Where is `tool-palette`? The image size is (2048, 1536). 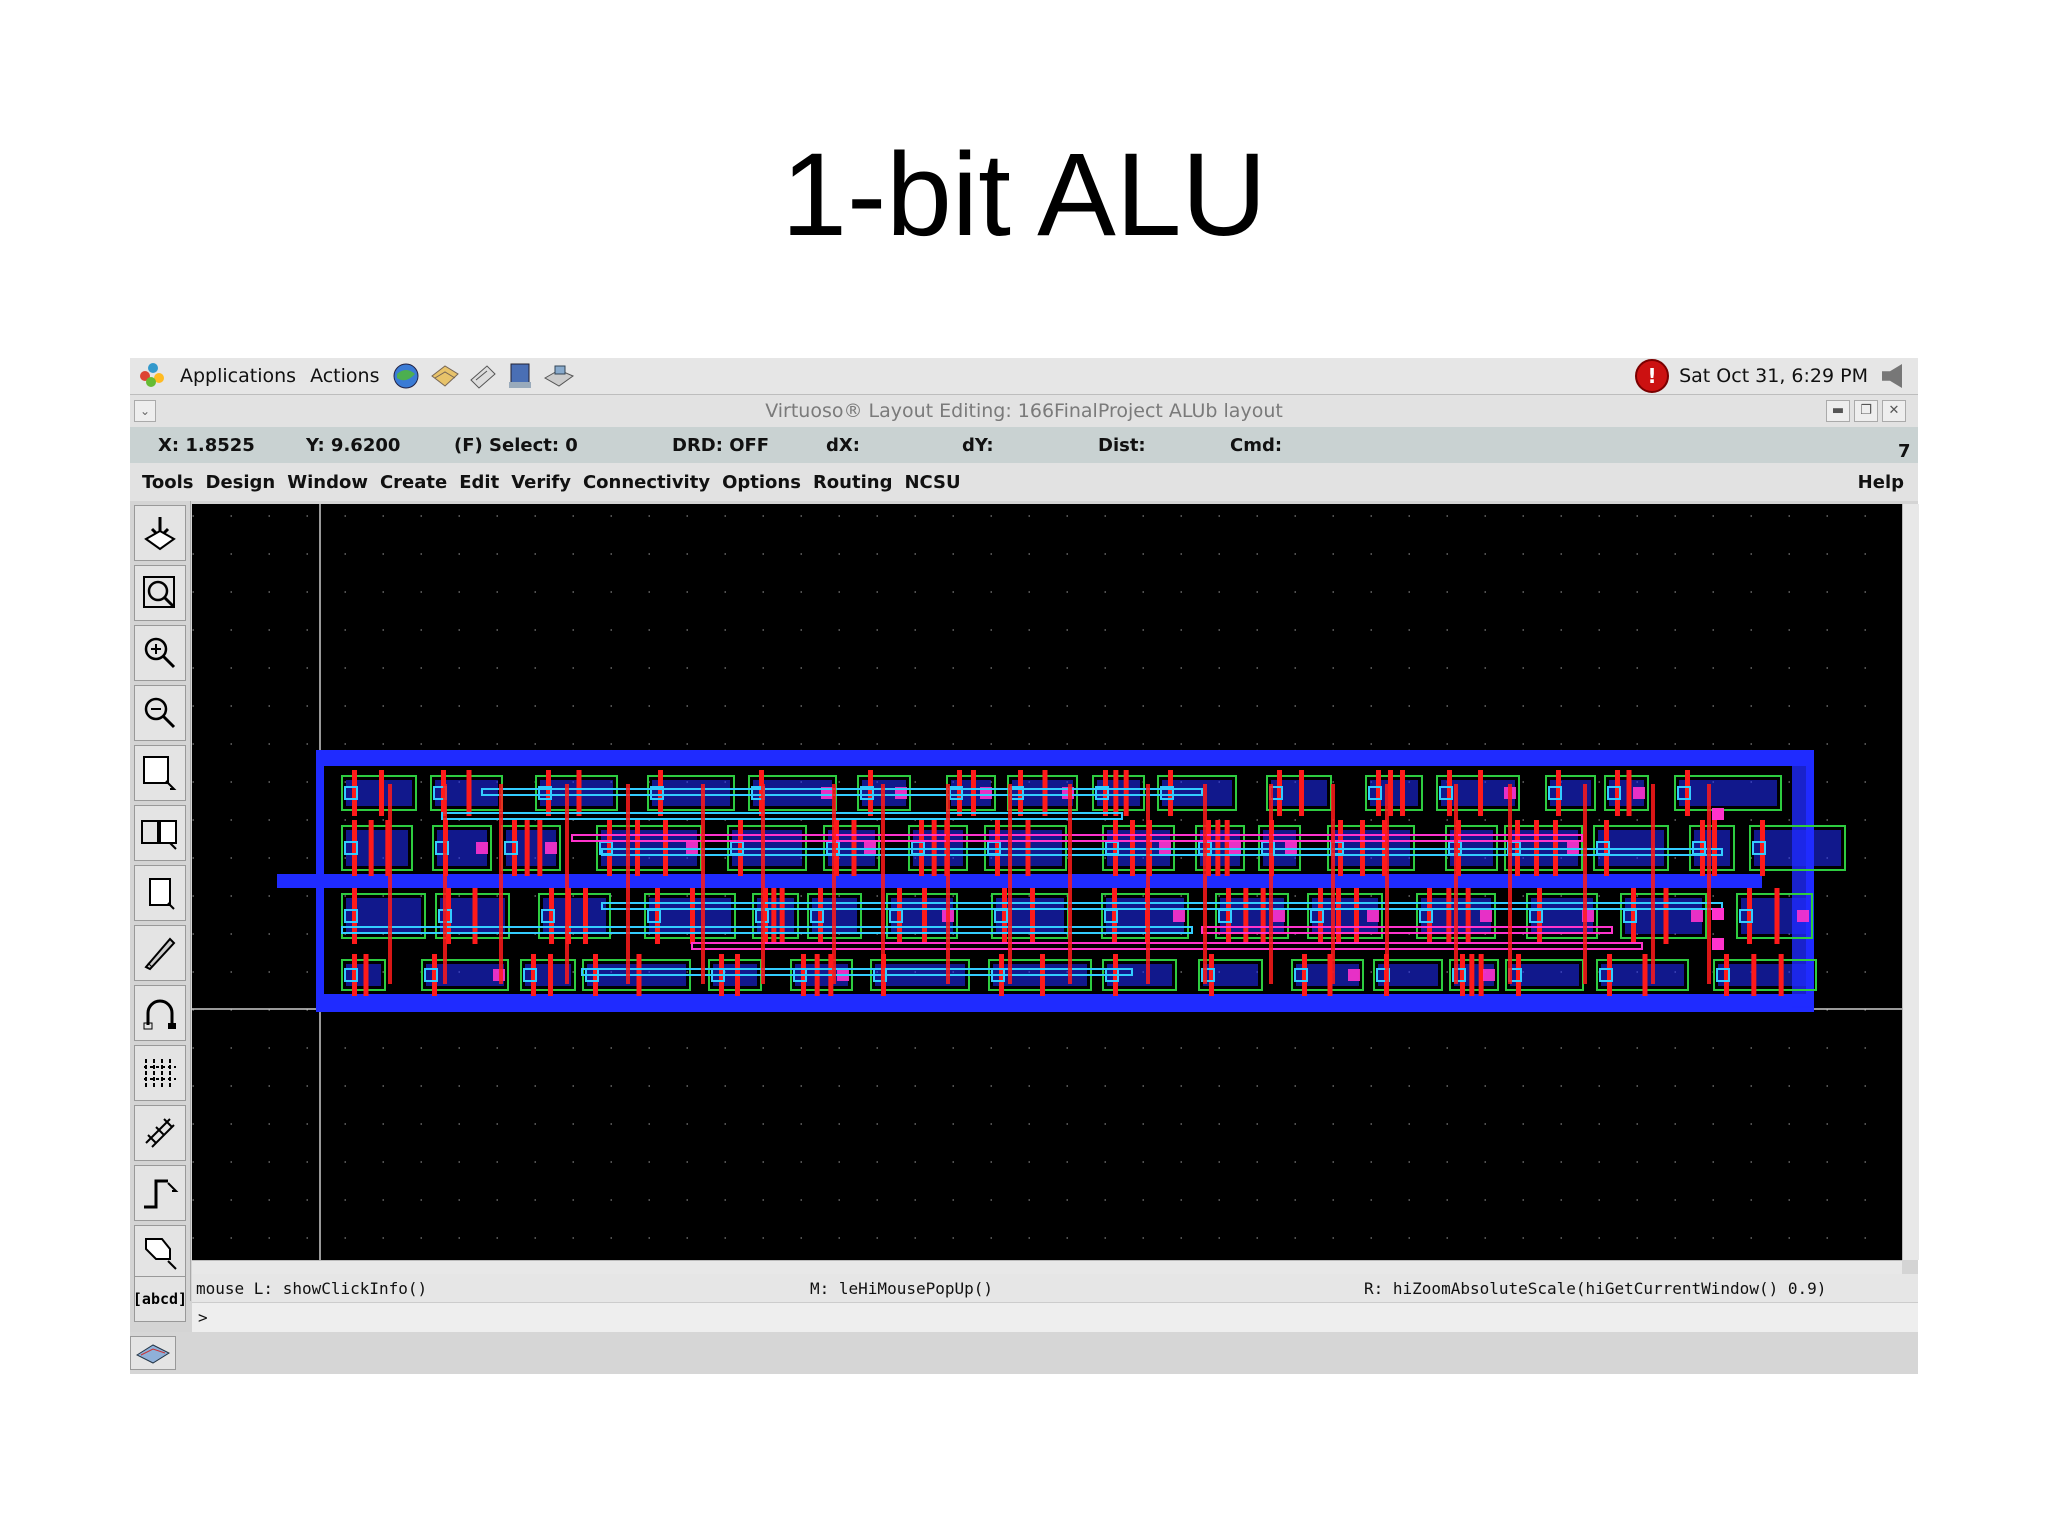
tool-palette is located at coordinates (160, 901).